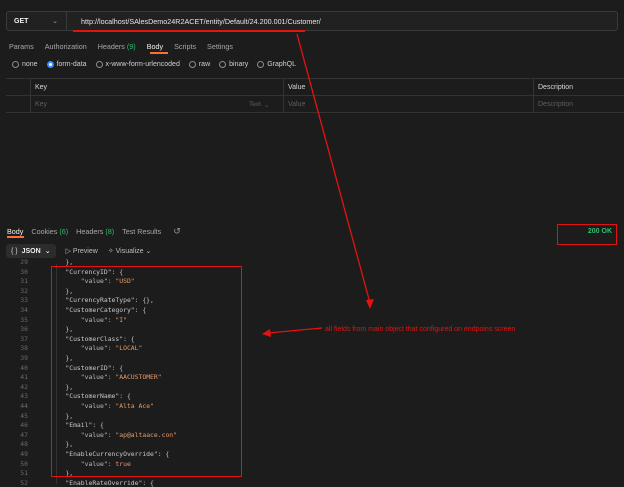 This screenshot has width=624, height=487. Describe the element at coordinates (24, 434) in the screenshot. I see `line-number: 47` at that location.